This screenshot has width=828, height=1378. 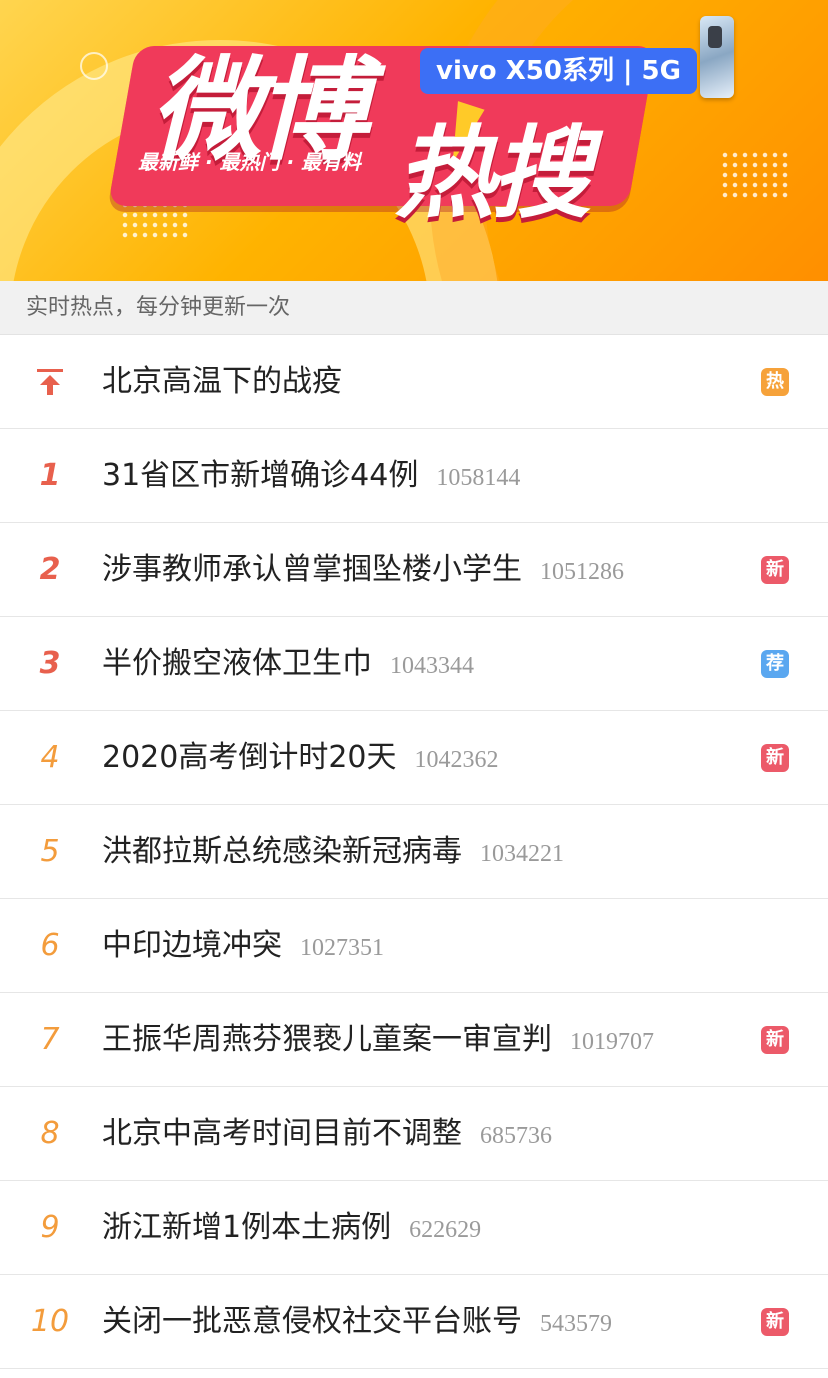 I want to click on topic-title-link: 北京高温下的战疫, so click(x=222, y=381).